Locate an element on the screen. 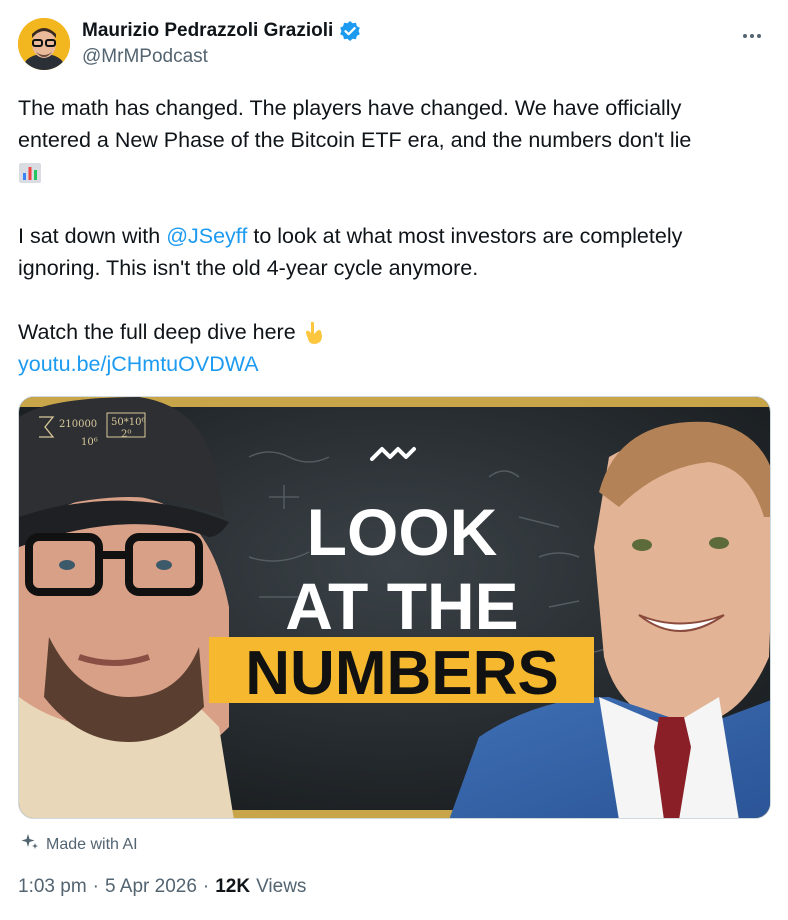 Image resolution: width=788 pixels, height=920 pixels. cap-text: 50*10⁶ is located at coordinates (128, 422).